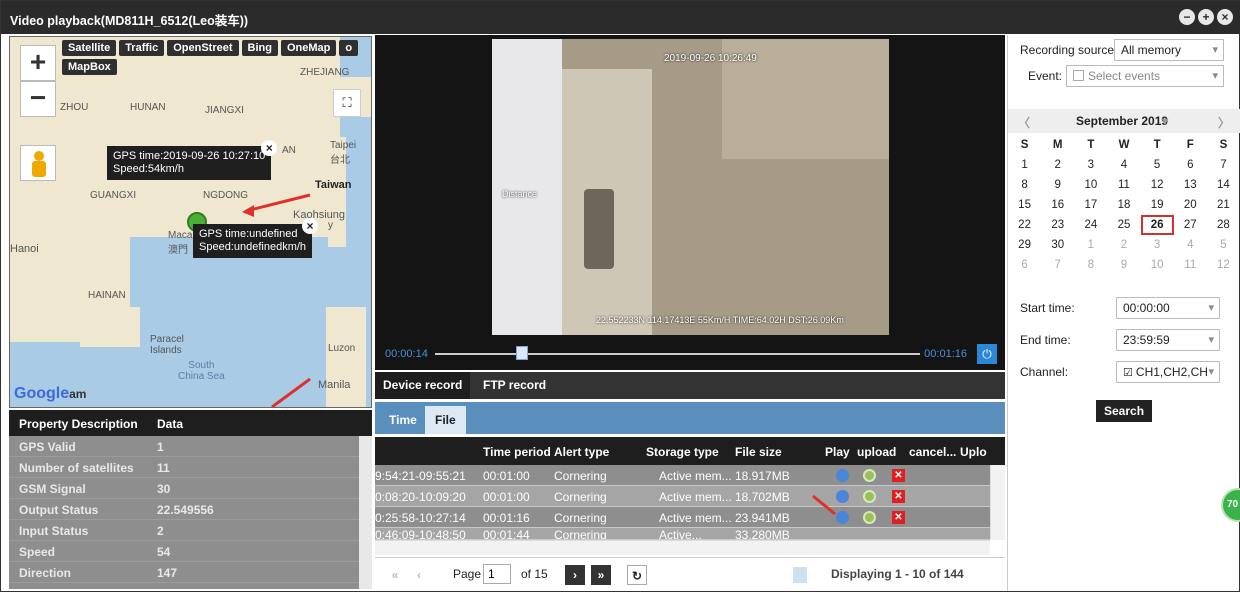  What do you see at coordinates (1090, 225) in the screenshot?
I see `calendar-day: 24` at bounding box center [1090, 225].